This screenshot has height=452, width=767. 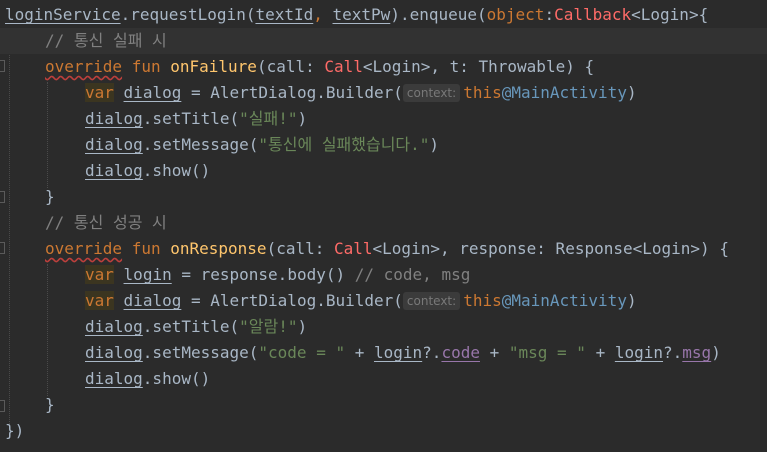 I want to click on comment: // 통신 성공 시, so click(x=106, y=222).